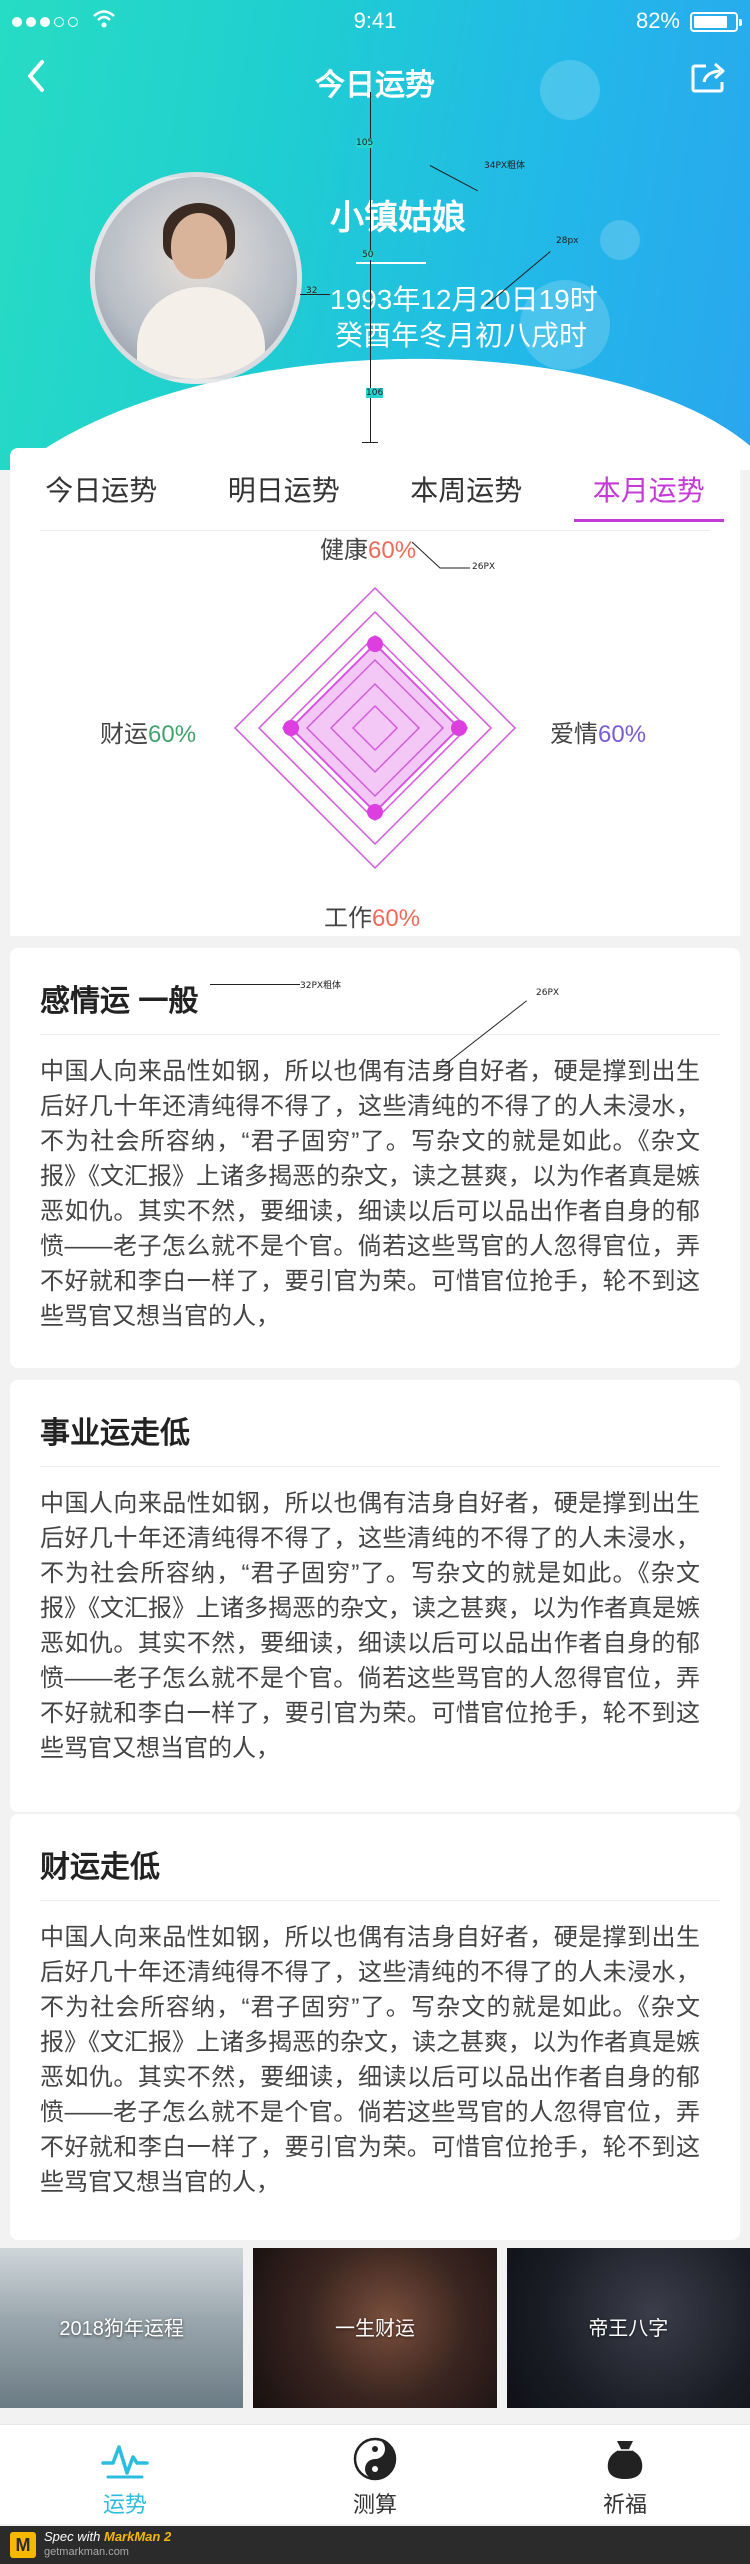 This screenshot has width=750, height=2564. I want to click on annotation-label: 28px, so click(567, 241).